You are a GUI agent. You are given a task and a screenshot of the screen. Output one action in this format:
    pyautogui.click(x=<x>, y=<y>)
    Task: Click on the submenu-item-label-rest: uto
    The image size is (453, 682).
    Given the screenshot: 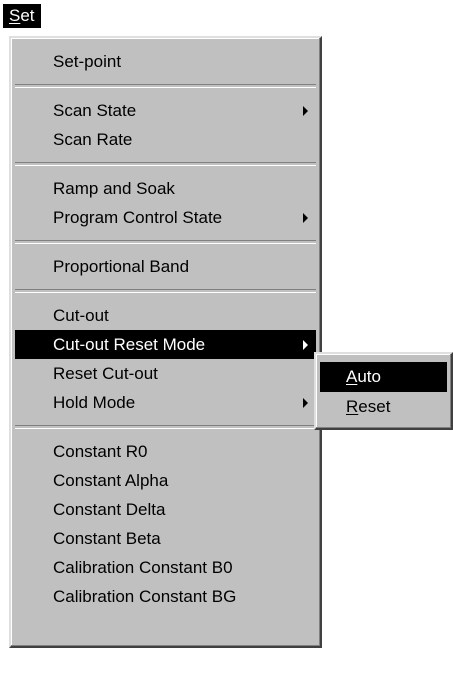 What is the action you would take?
    pyautogui.click(x=369, y=376)
    